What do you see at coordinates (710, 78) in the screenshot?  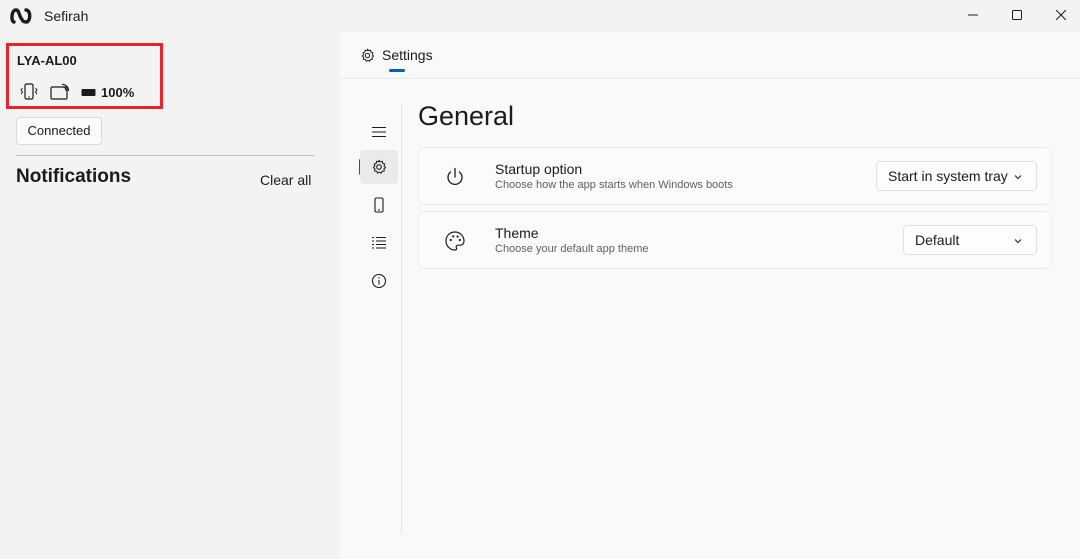 I see `header-divider` at bounding box center [710, 78].